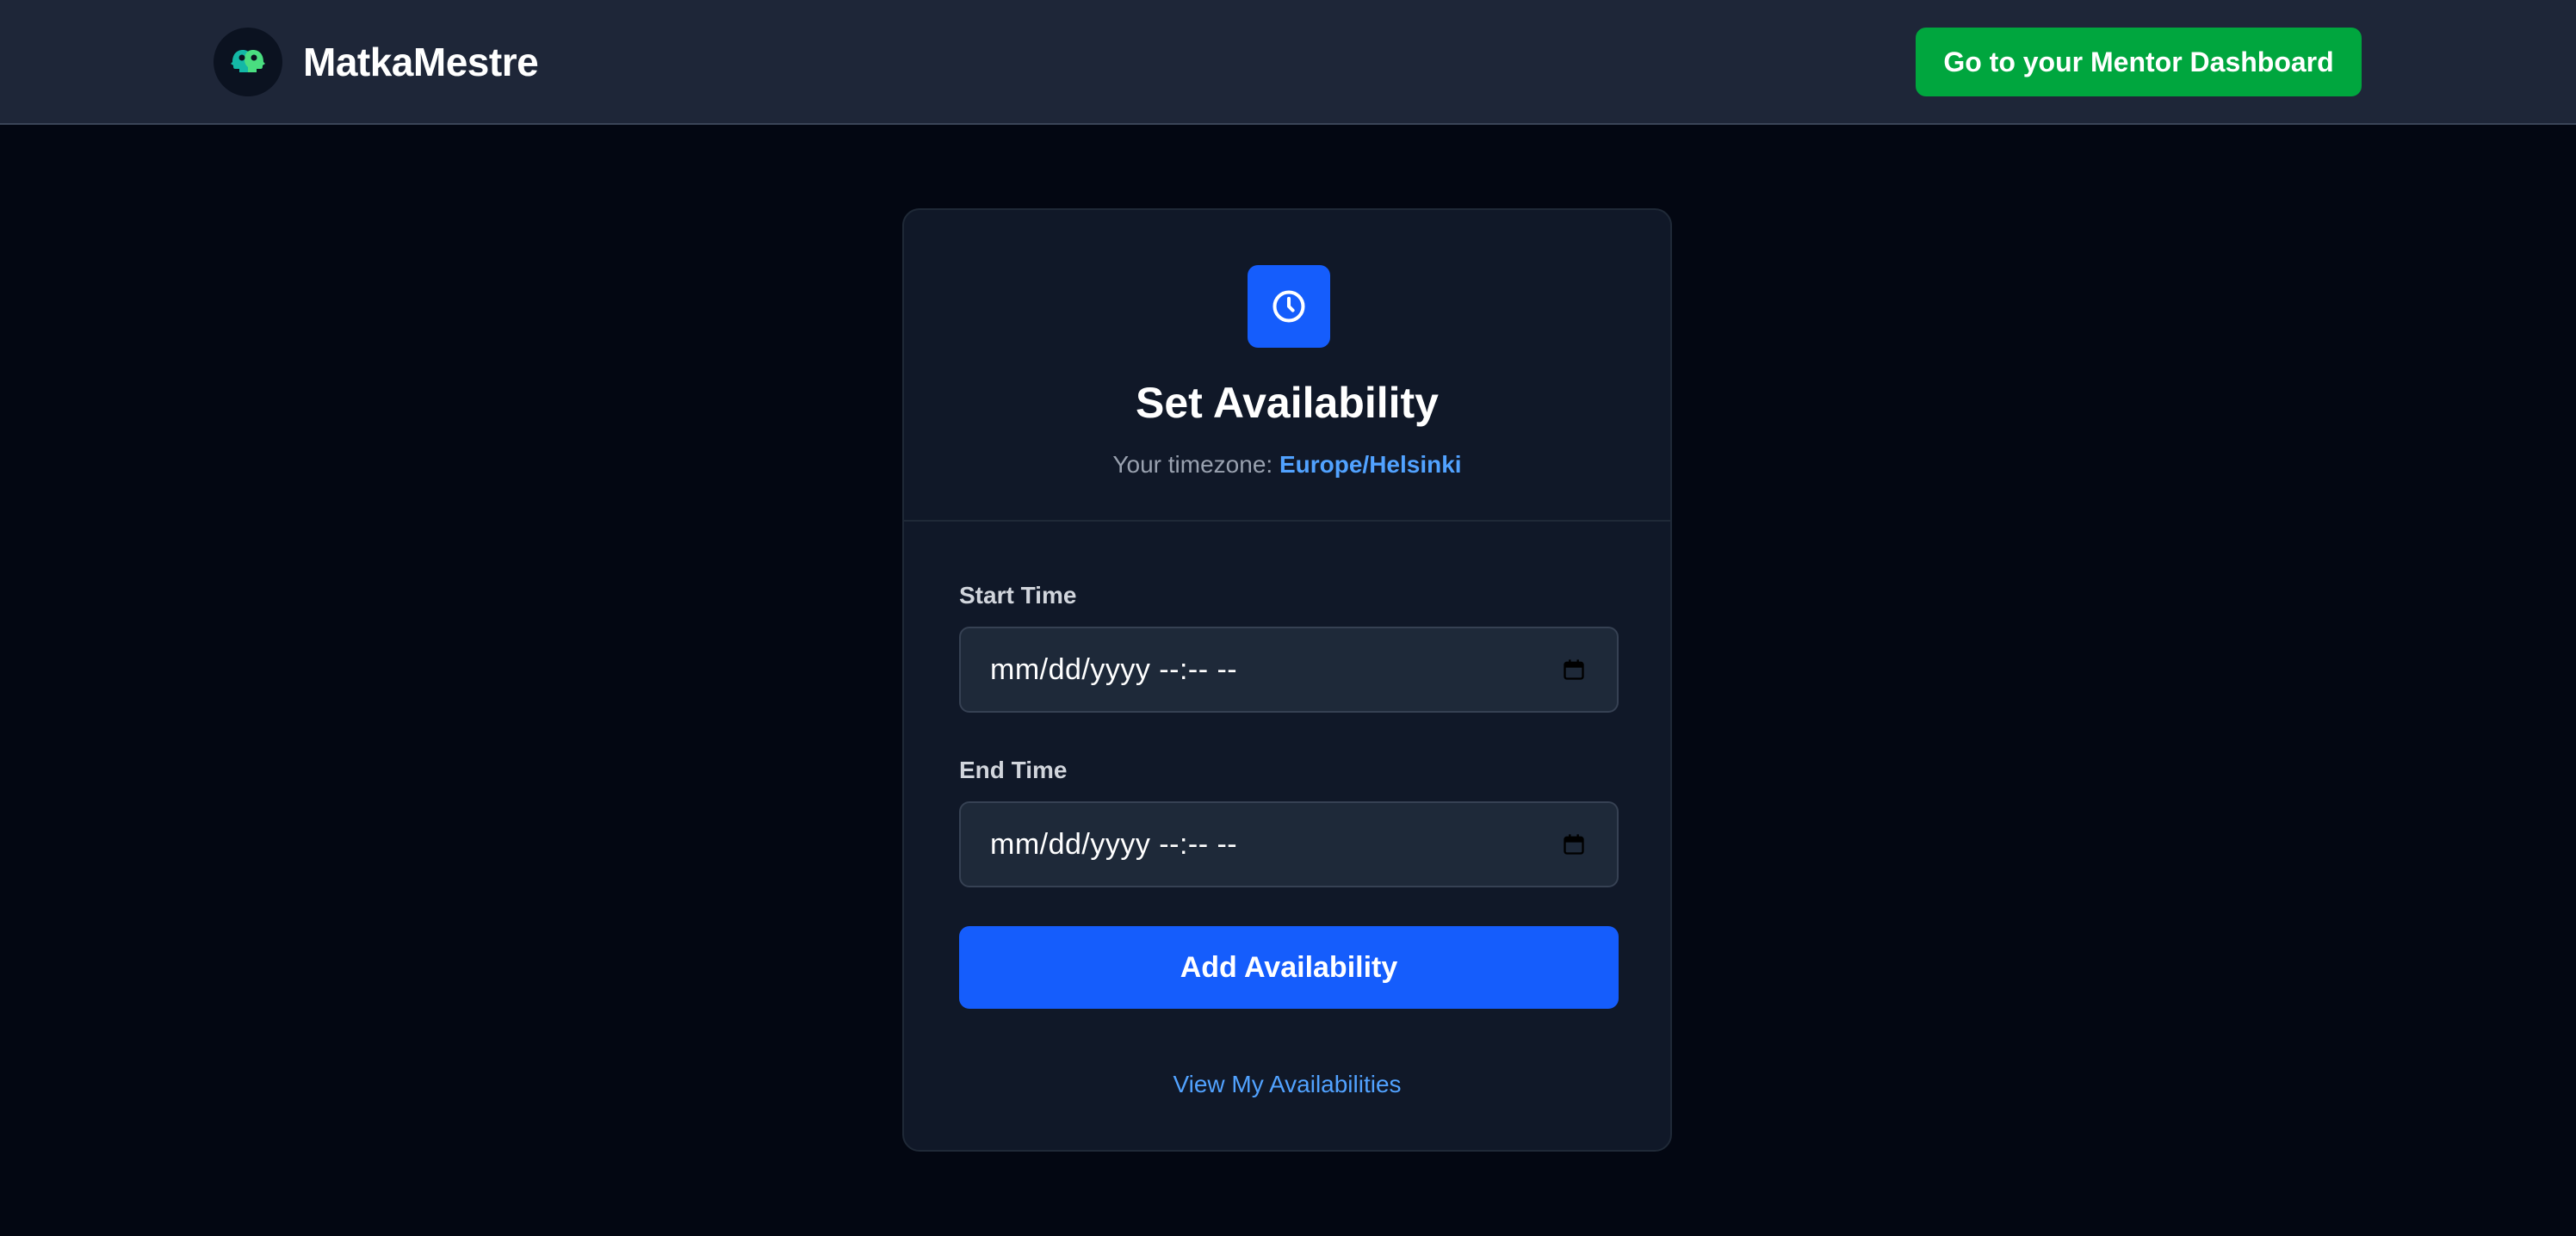 The height and width of the screenshot is (1236, 2576). Describe the element at coordinates (1195, 464) in the screenshot. I see `timezone-label: Your timezone:` at that location.